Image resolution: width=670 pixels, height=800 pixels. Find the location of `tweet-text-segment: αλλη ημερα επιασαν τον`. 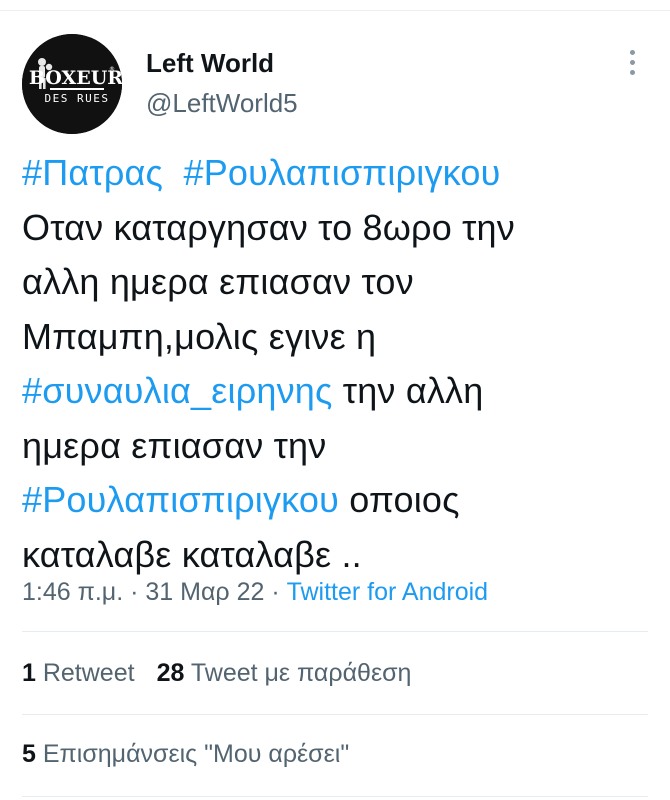

tweet-text-segment: αλλη ημερα επιασαν τον is located at coordinates (218, 281).